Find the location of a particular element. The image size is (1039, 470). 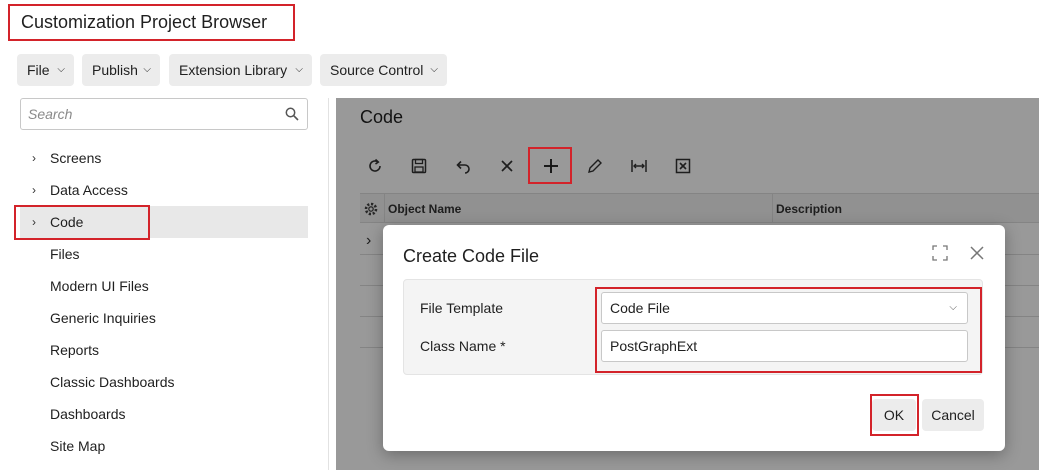

tree-item-label: Generic Inquiries is located at coordinates (103, 318).